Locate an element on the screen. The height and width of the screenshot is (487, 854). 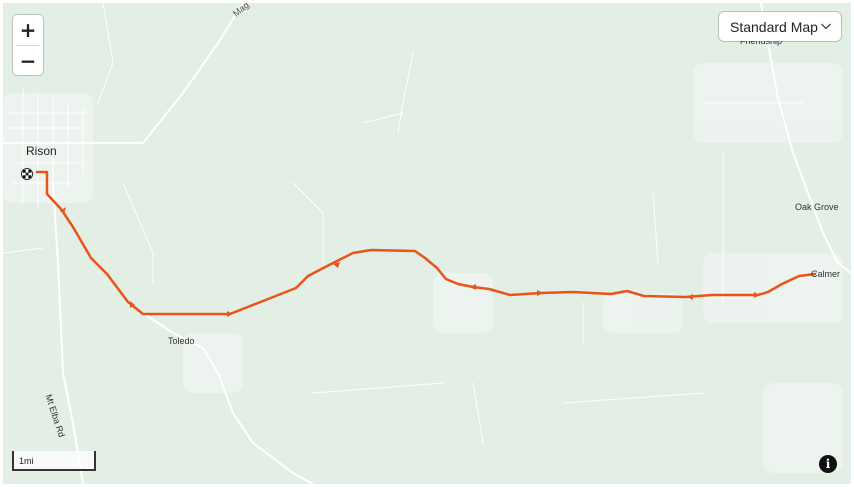
place-label-oak-grove: Oak Grove is located at coordinates (817, 207).